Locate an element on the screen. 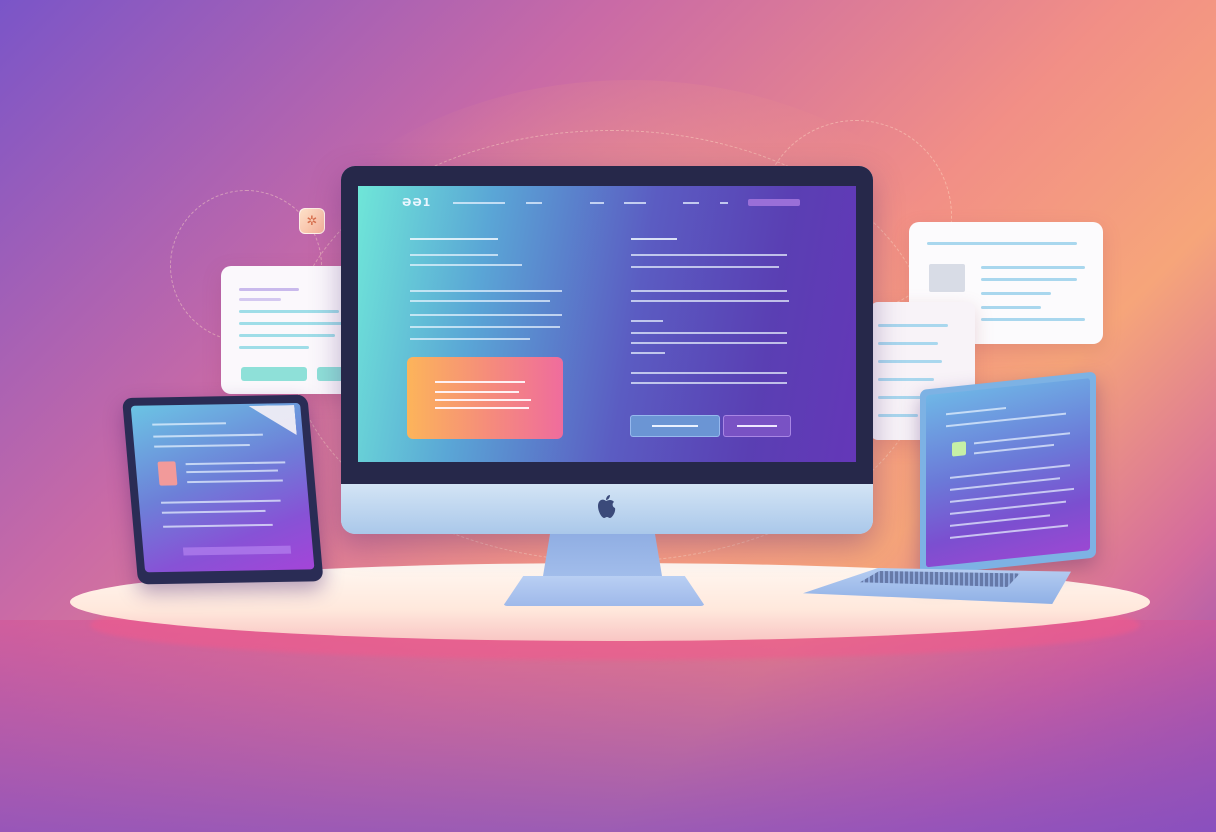  card-button is located at coordinates (274, 374).